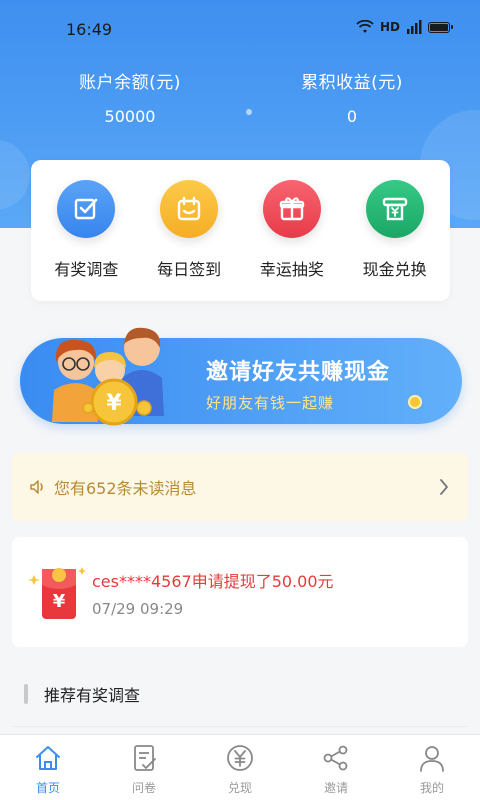  Describe the element at coordinates (240, 726) in the screenshot. I see `section-divider` at that location.